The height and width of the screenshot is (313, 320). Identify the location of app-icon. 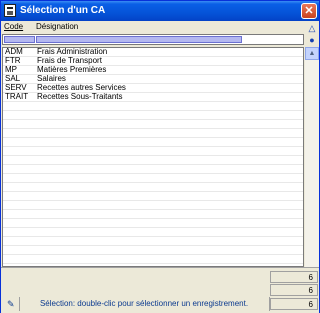
(10, 10).